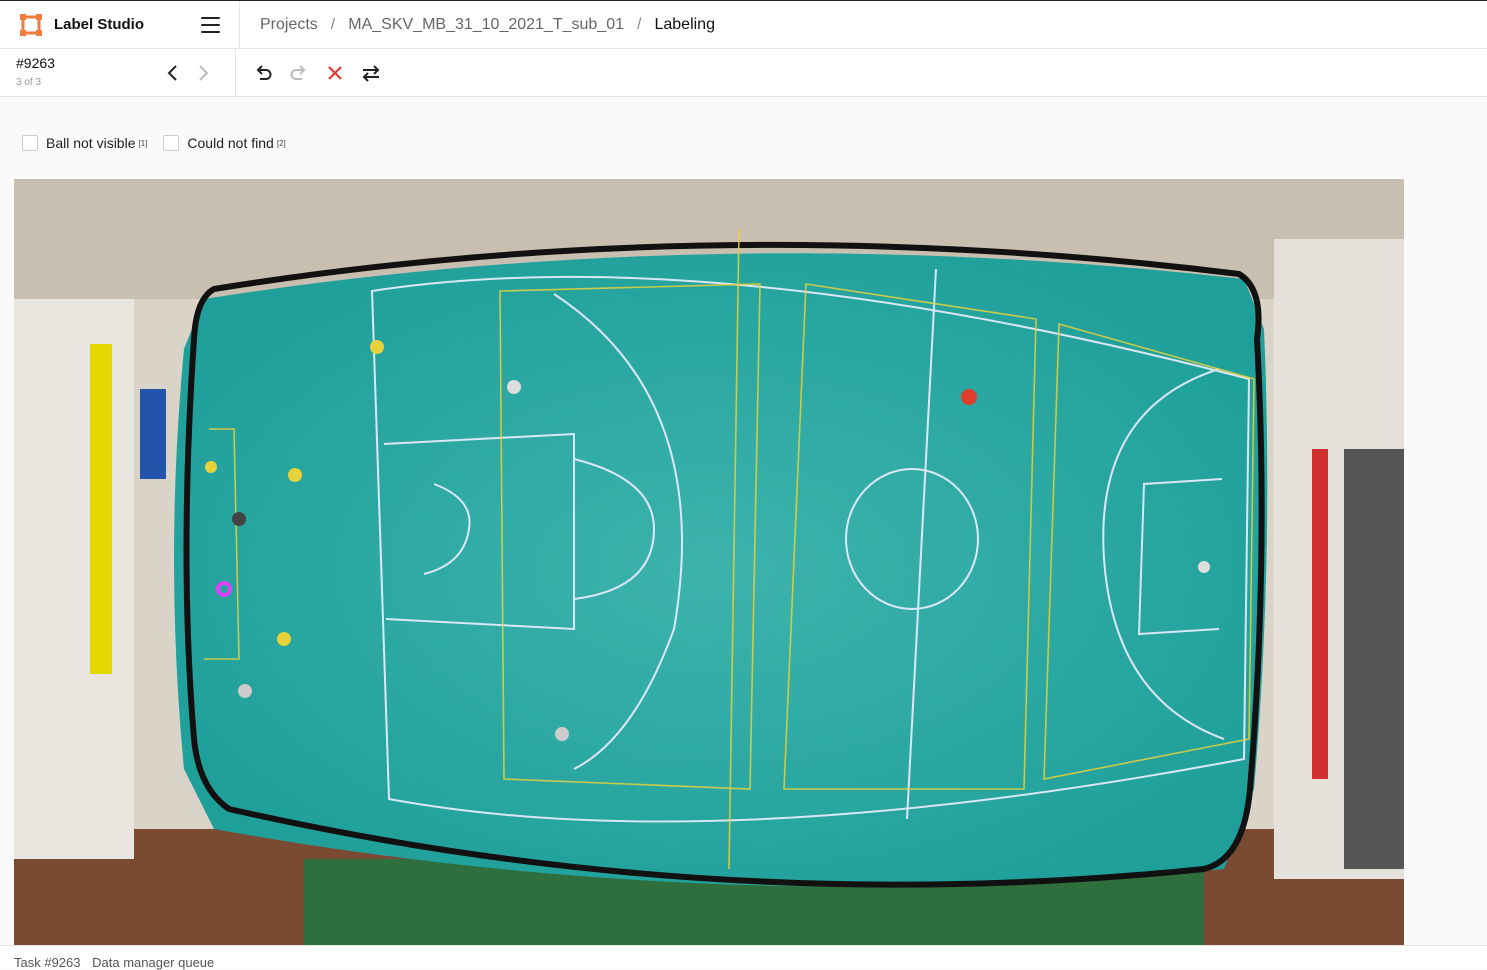  Describe the element at coordinates (118, 73) in the screenshot. I see `task-info: #9263 3 of 3` at that location.